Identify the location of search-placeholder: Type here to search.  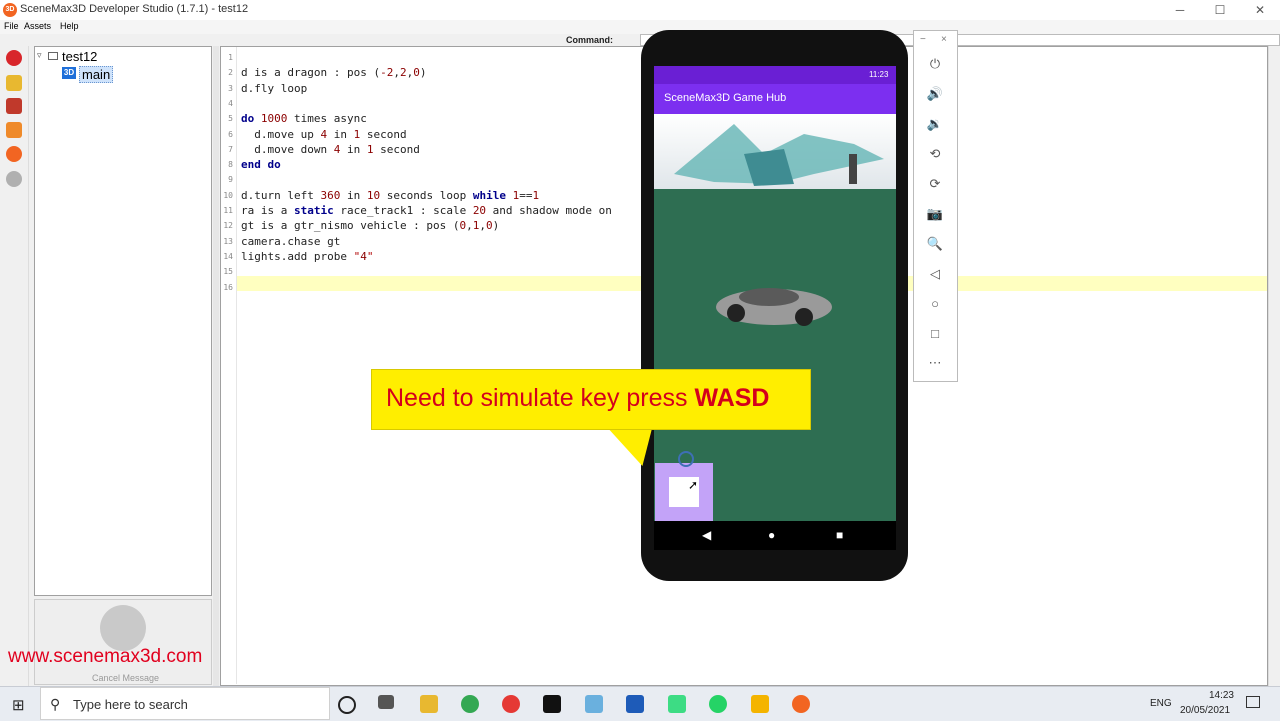
(130, 704).